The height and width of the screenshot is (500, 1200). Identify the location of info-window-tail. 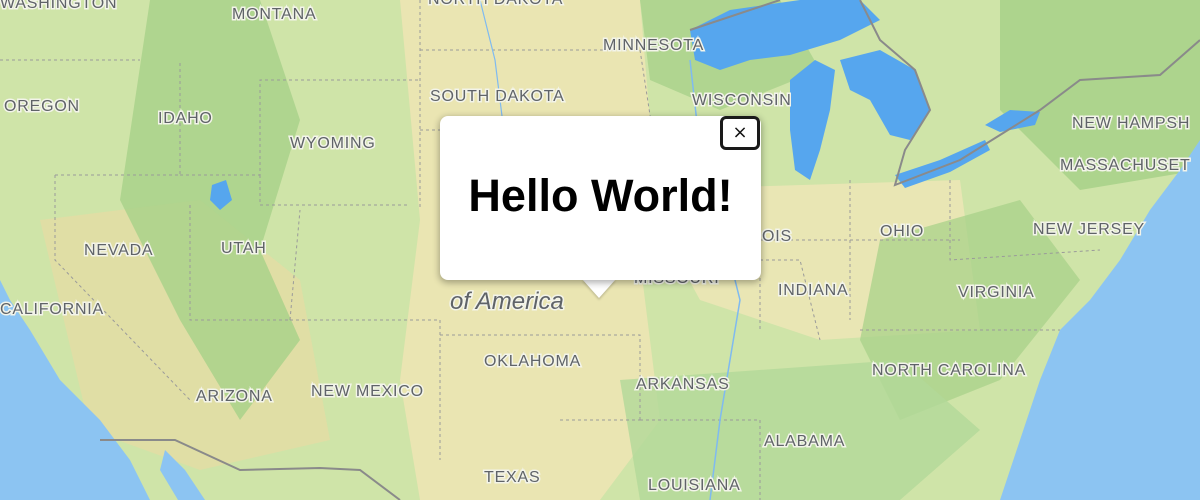
(599, 288).